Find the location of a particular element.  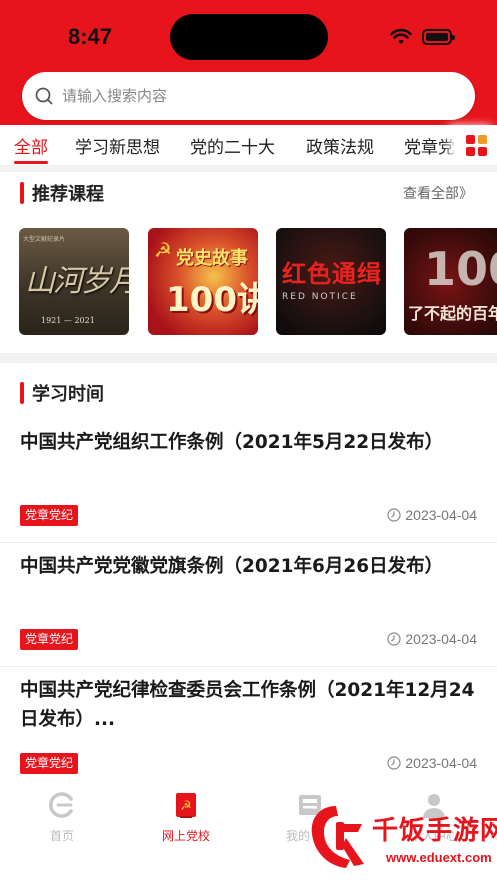

nav-party-school: ☭ 网上党校 is located at coordinates (186, 817).